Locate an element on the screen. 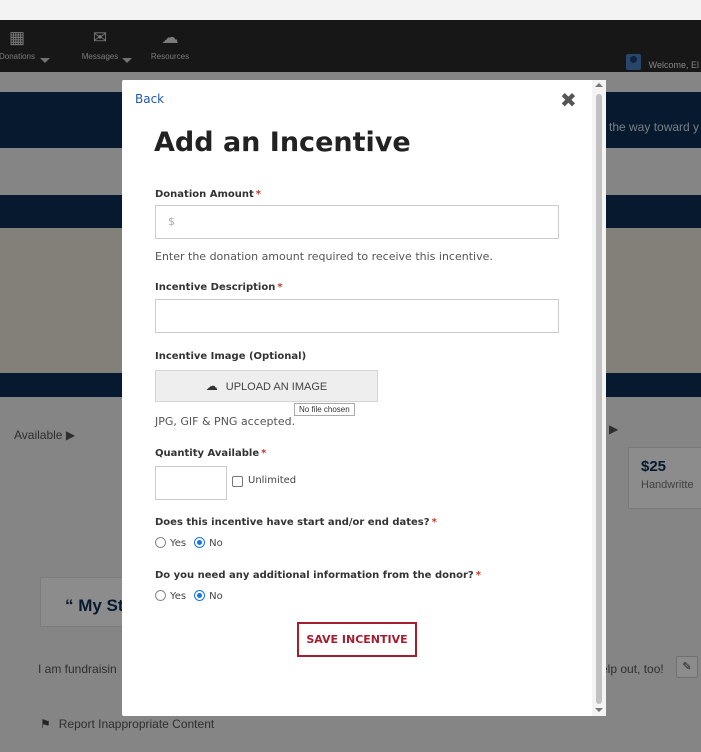 The height and width of the screenshot is (752, 701). quantity-label: Quantity Available * is located at coordinates (210, 453).